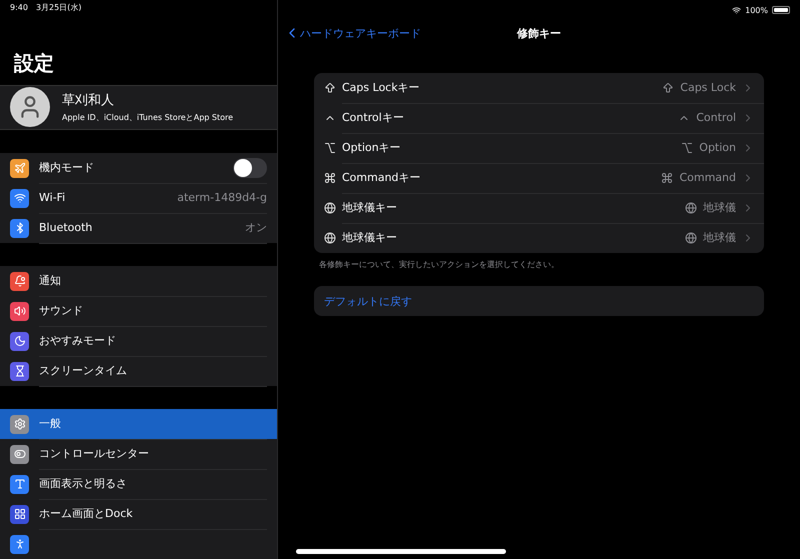 Image resolution: width=800 pixels, height=559 pixels. What do you see at coordinates (381, 87) in the screenshot?
I see `key-label: Caps Lockキー` at bounding box center [381, 87].